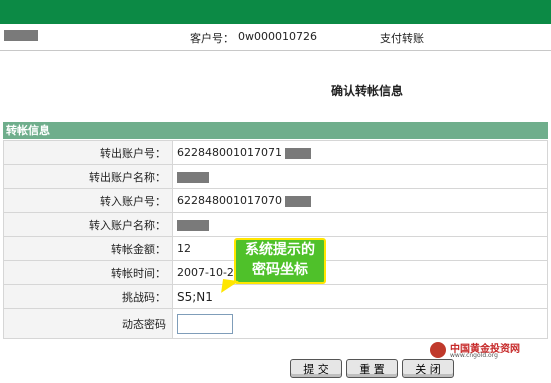  I want to click on amount-value: 12, so click(360, 248).